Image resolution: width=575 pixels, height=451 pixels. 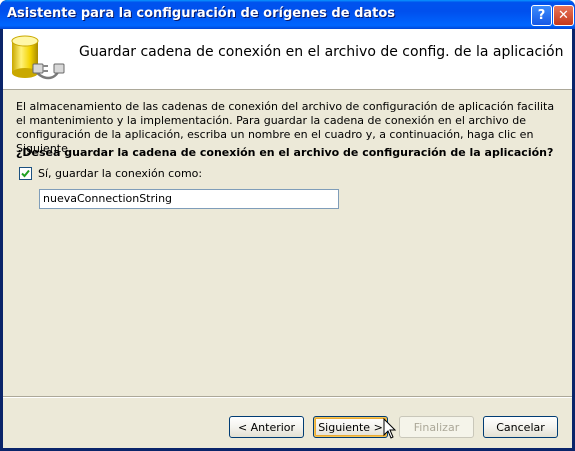 What do you see at coordinates (541, 15) in the screenshot?
I see `help-button: ?` at bounding box center [541, 15].